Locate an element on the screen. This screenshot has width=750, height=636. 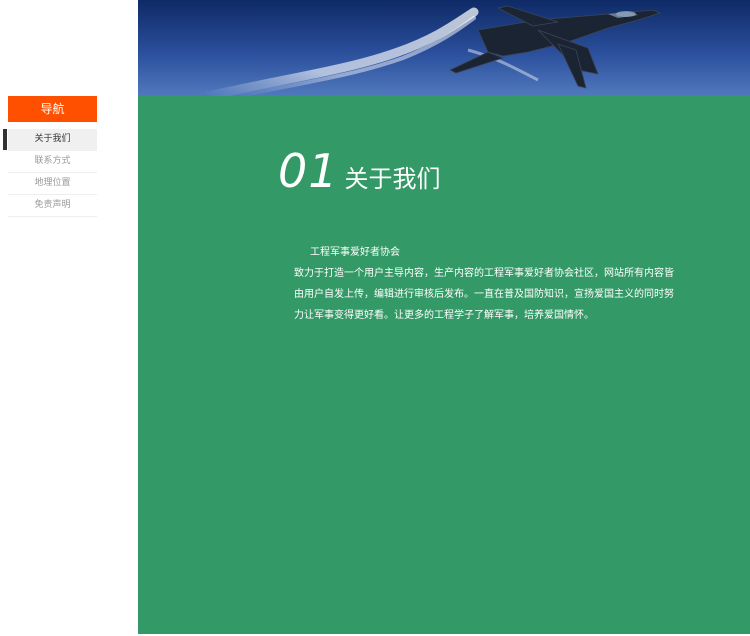
section-heading: 关于我们 is located at coordinates (392, 179).